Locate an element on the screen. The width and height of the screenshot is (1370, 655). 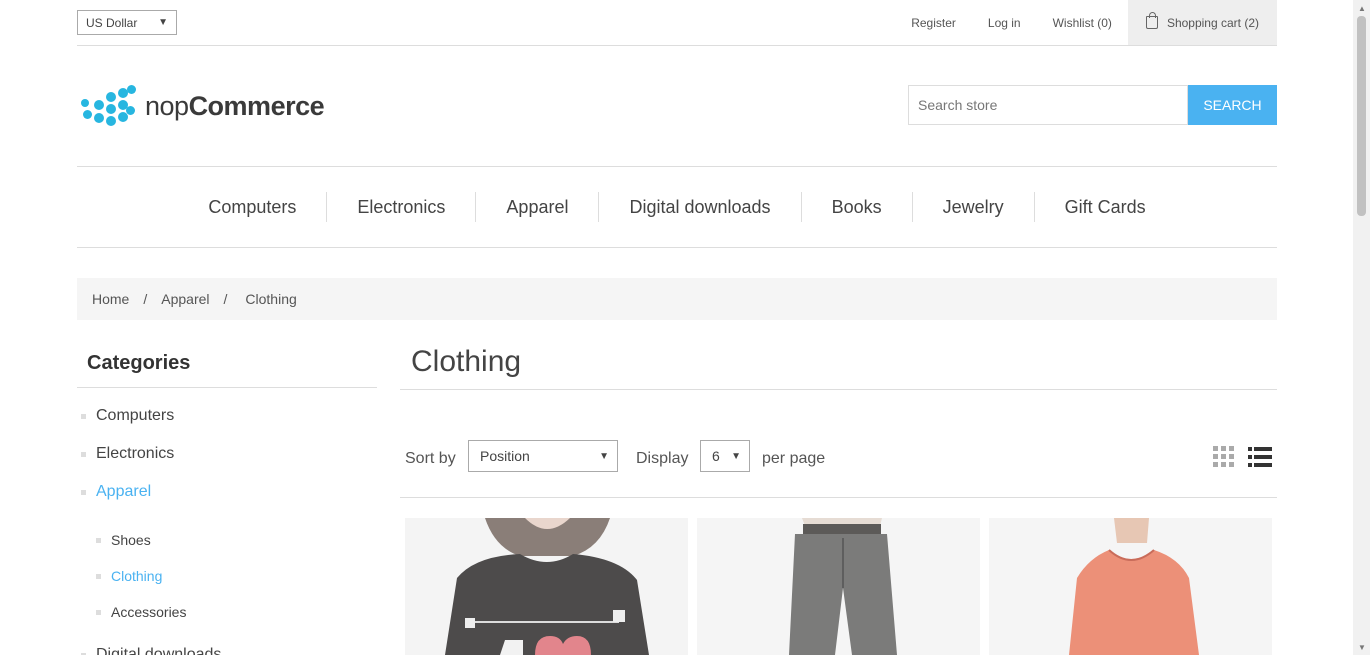
register-link: Register is located at coordinates (933, 23).